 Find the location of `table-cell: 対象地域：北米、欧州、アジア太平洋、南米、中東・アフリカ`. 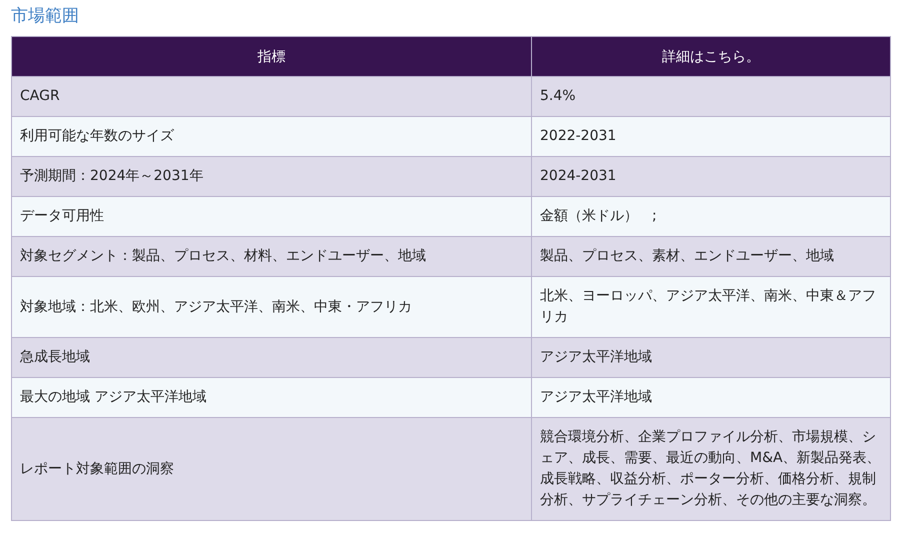

table-cell: 対象地域：北米、欧州、アジア太平洋、南米、中東・アフリカ is located at coordinates (272, 307).